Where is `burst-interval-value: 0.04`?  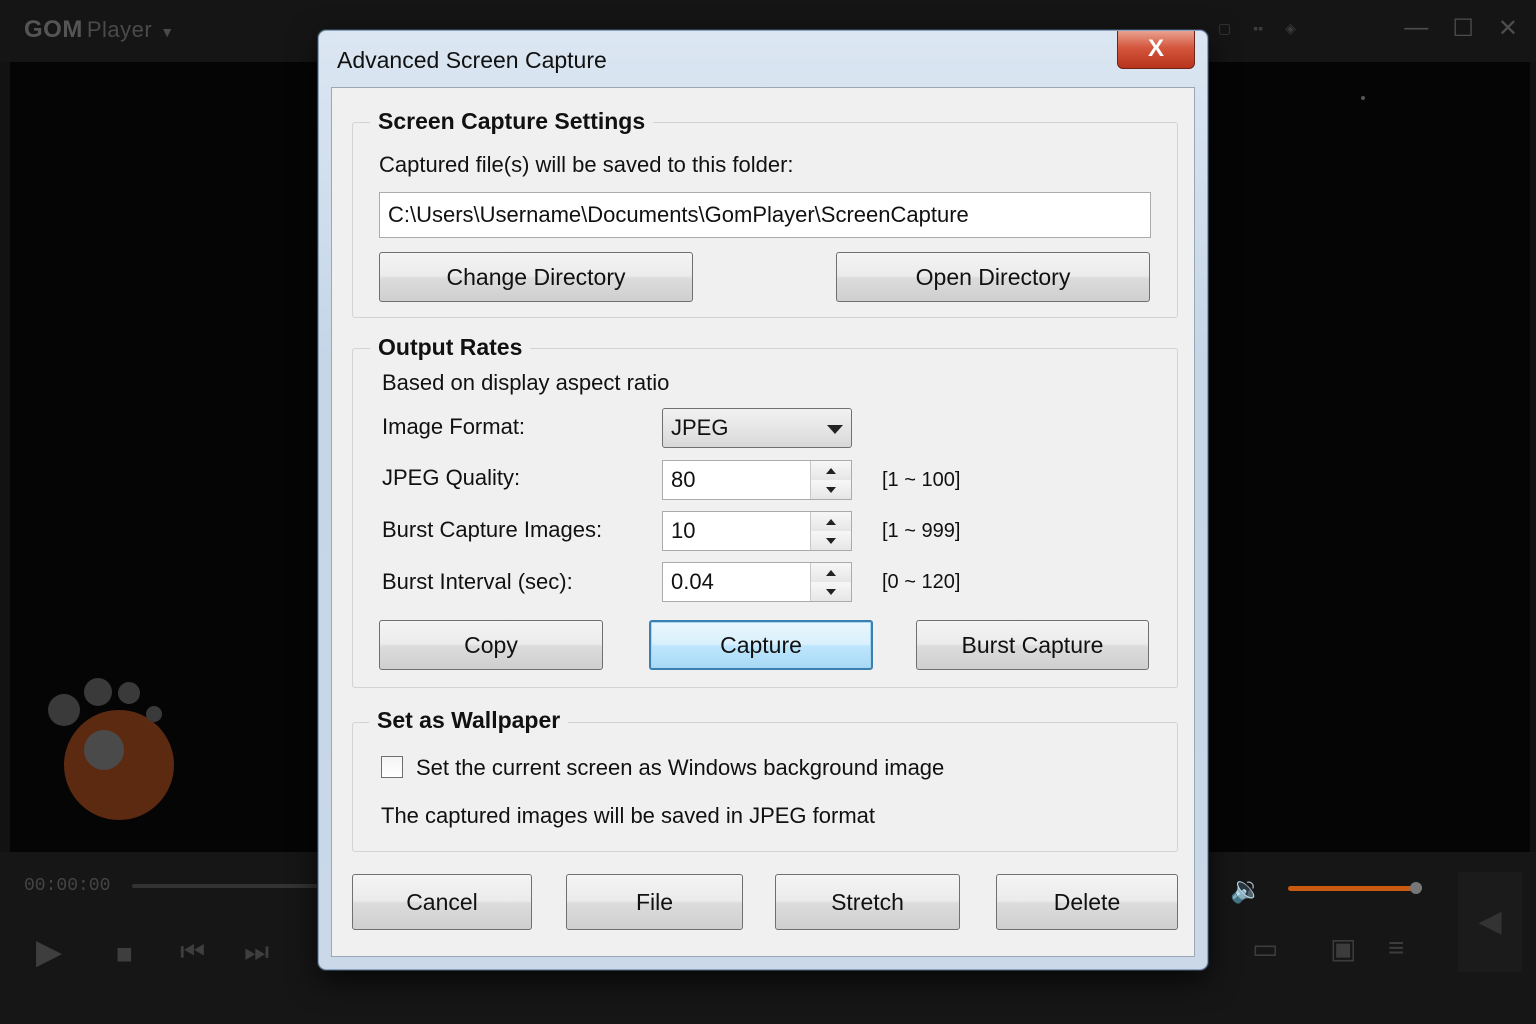
burst-interval-value: 0.04 is located at coordinates (692, 581).